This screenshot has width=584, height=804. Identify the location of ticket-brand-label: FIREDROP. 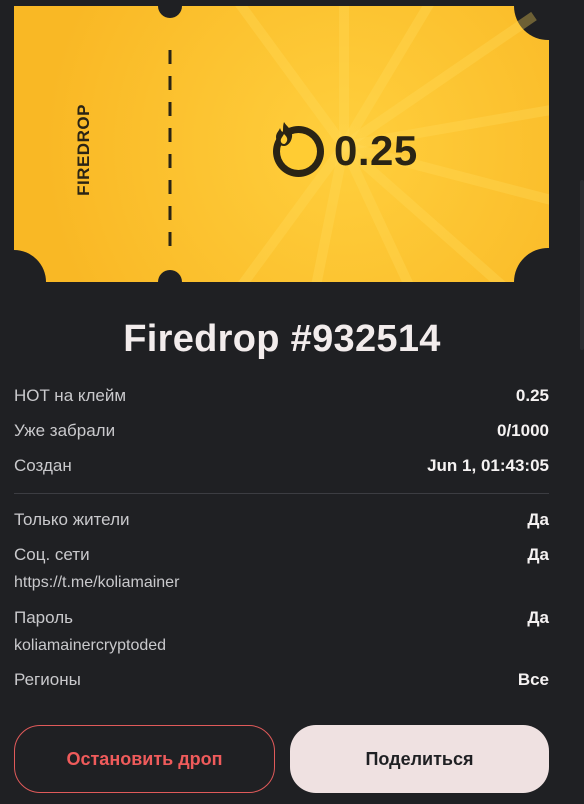
(83, 150).